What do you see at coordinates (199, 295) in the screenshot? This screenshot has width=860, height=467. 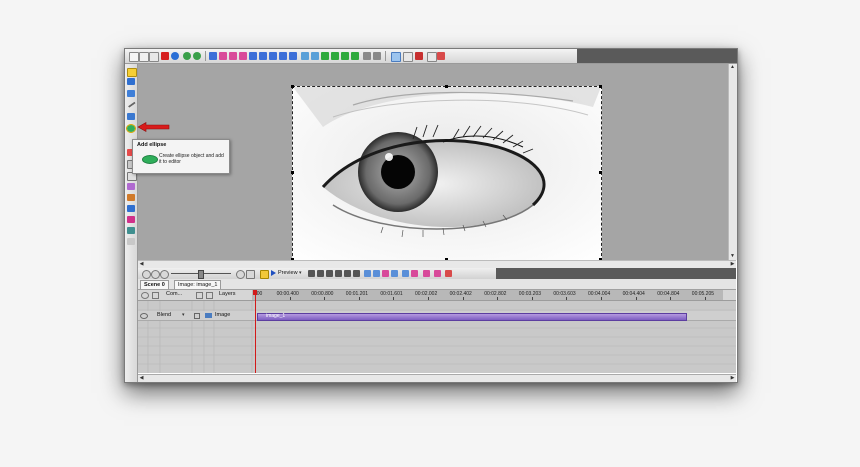 I see `dropdown-icon` at bounding box center [199, 295].